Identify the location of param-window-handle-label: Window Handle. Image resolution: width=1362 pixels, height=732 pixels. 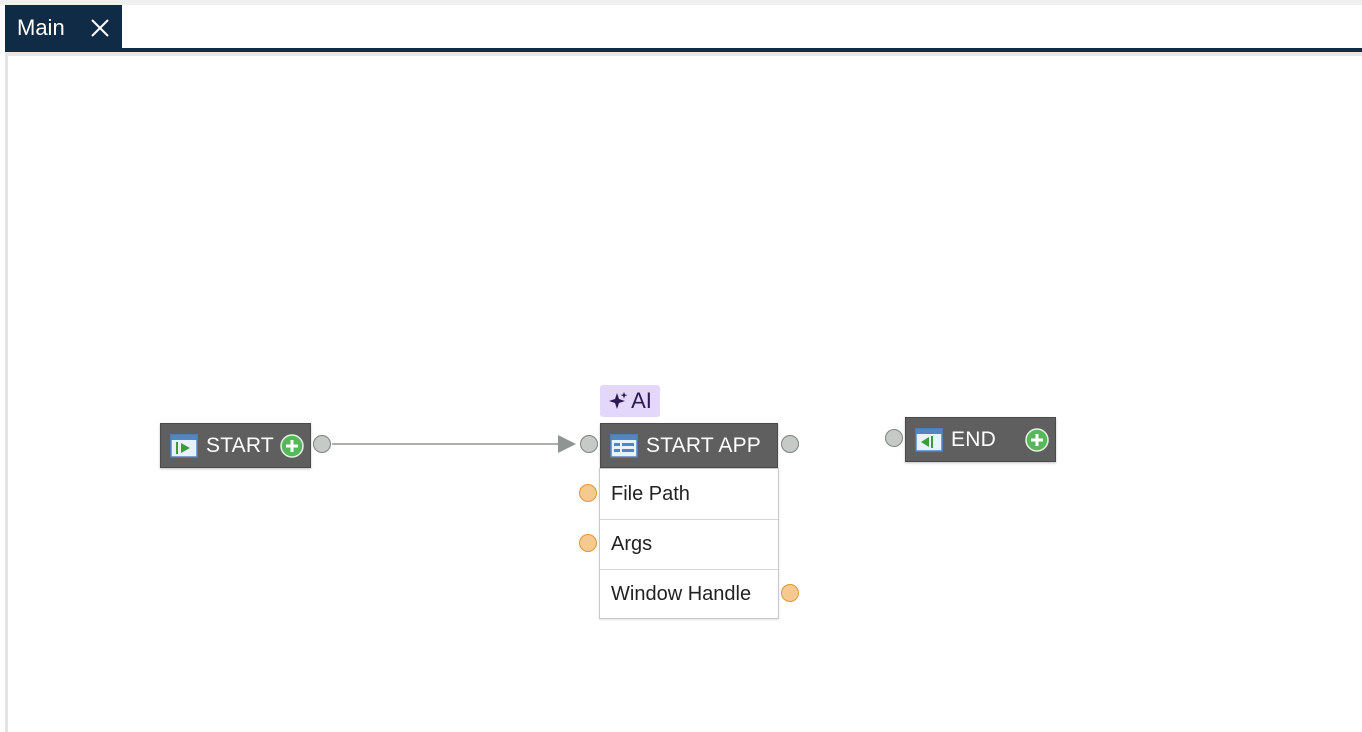
(681, 594).